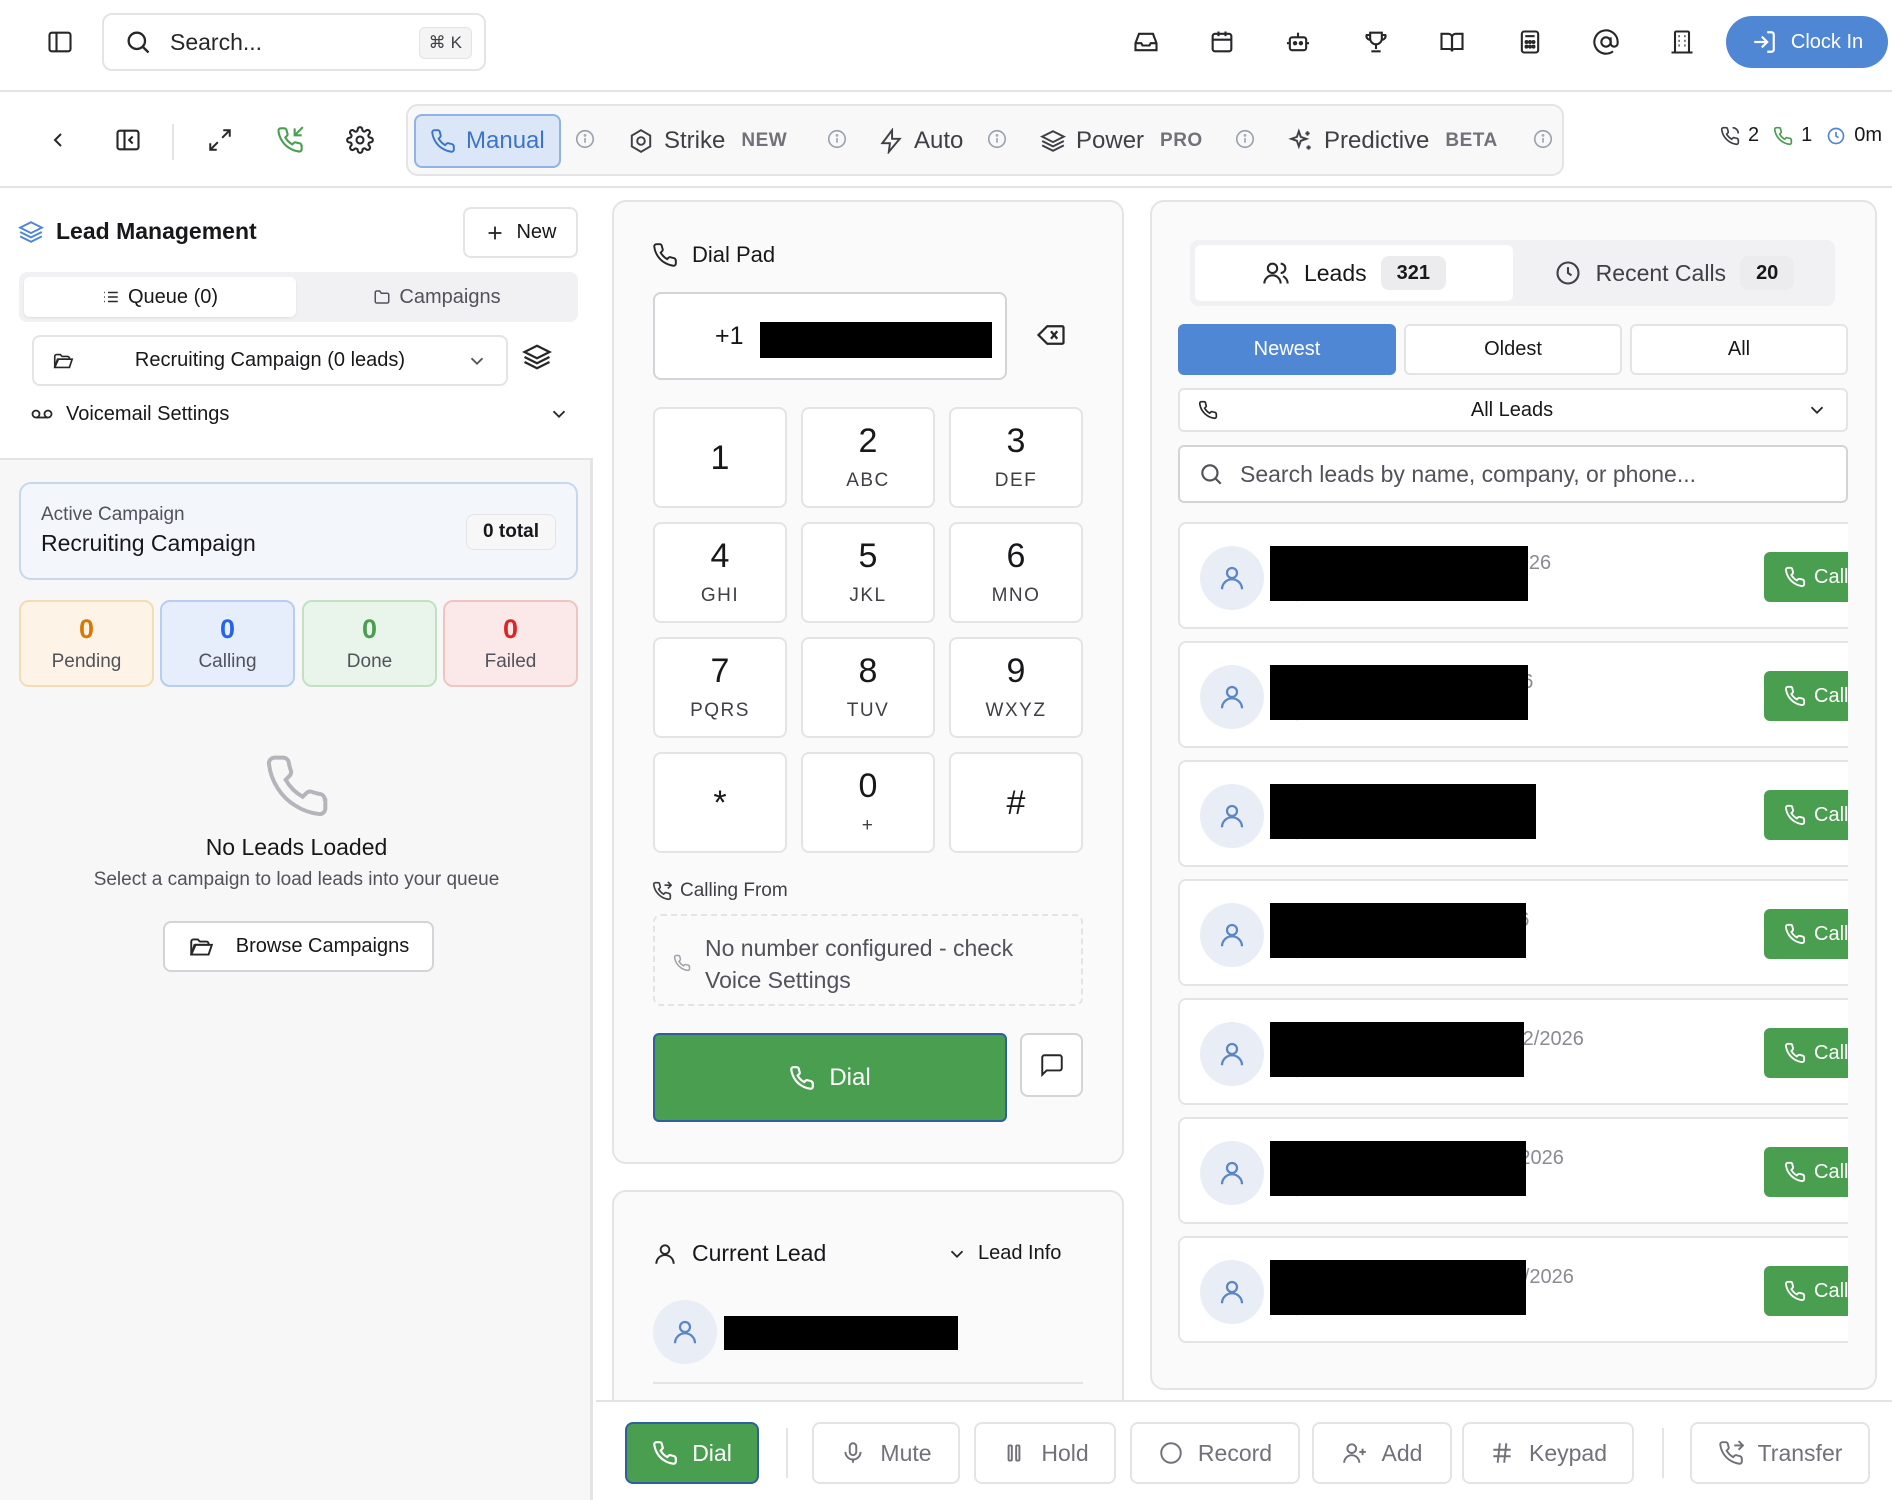 This screenshot has width=1892, height=1500. What do you see at coordinates (1807, 135) in the screenshot?
I see `calls-active: 1` at bounding box center [1807, 135].